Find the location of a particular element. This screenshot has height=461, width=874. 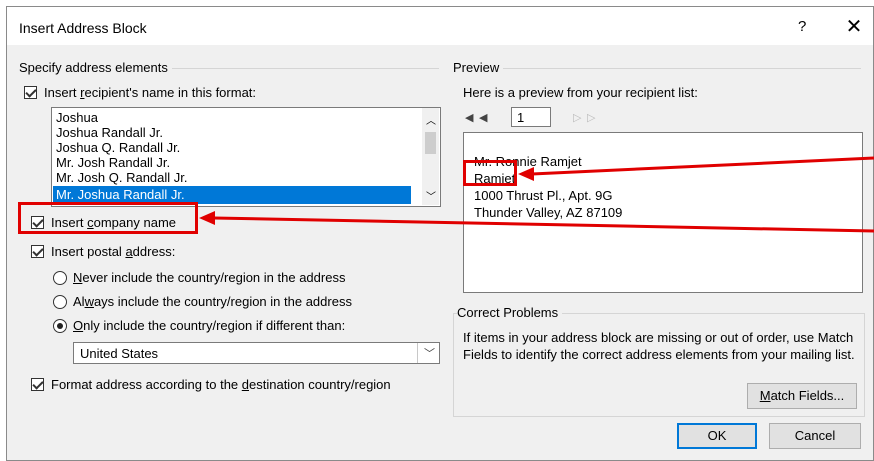

annotation-arrows is located at coordinates (536, 194).